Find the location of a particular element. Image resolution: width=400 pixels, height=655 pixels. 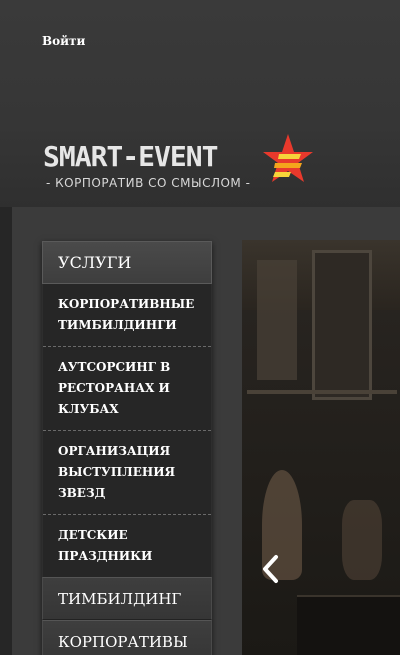

slider-prev-button is located at coordinates (270, 569).